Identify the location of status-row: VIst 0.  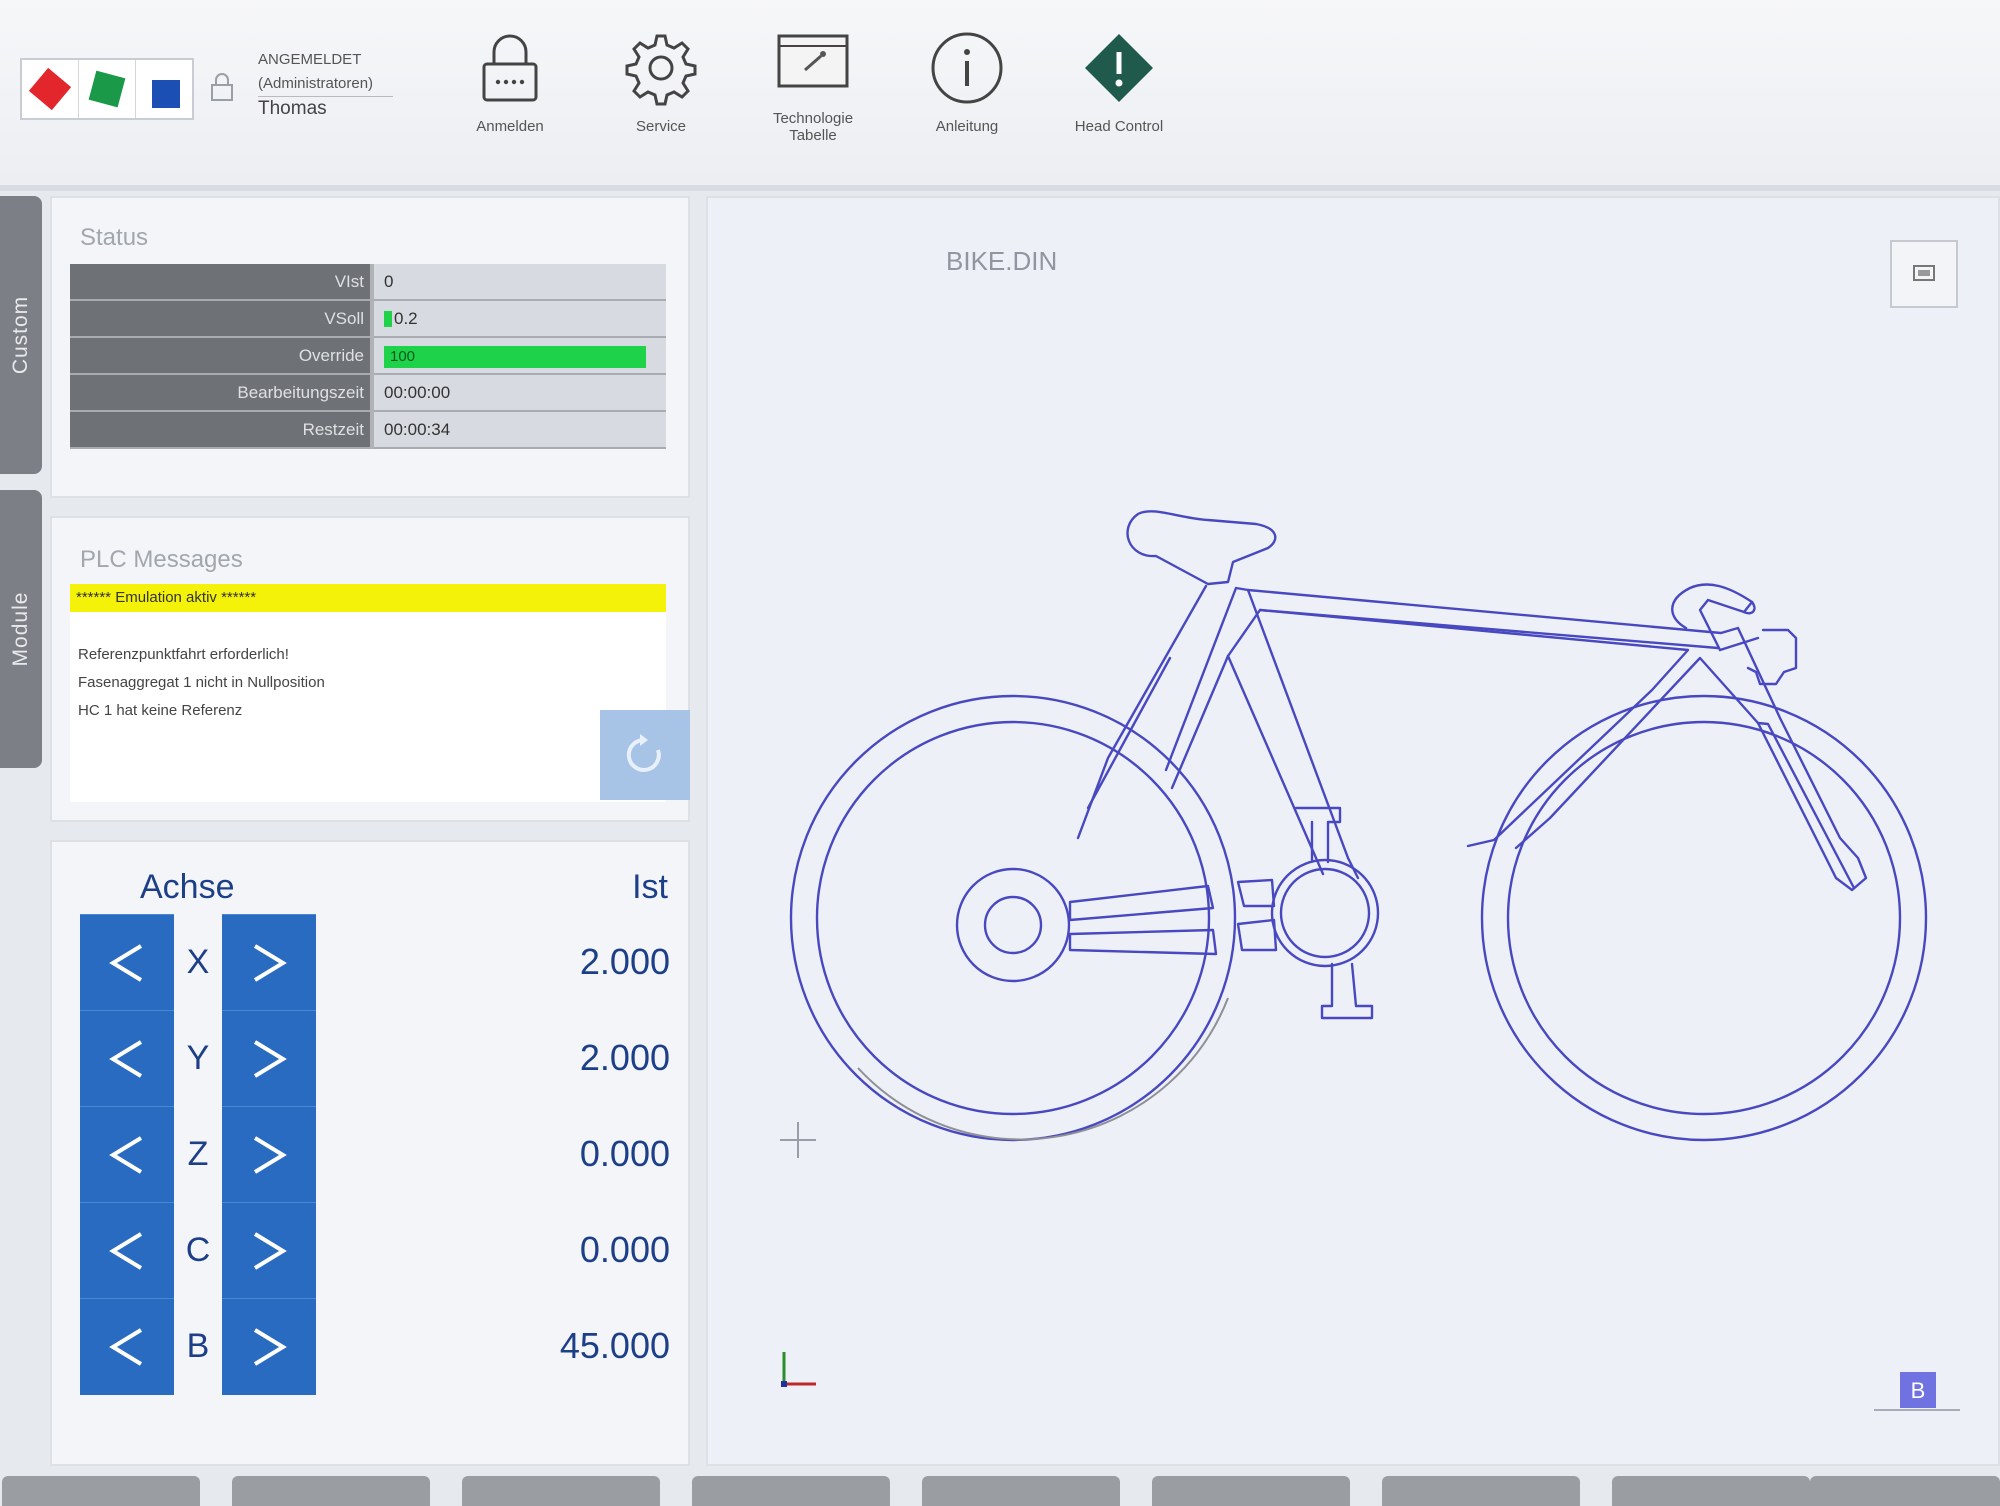
(368, 282).